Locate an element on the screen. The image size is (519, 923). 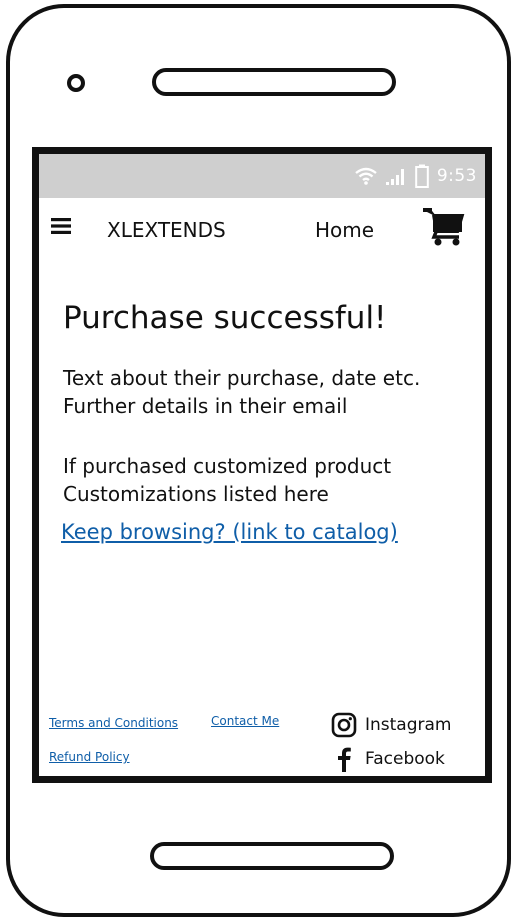
facebook-label: Facebook is located at coordinates (405, 759).